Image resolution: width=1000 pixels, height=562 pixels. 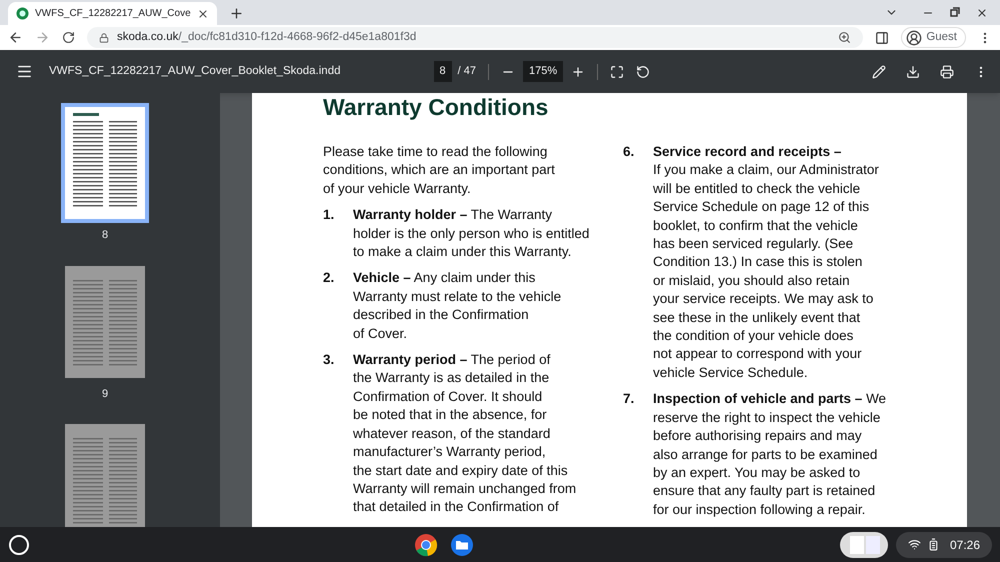 I want to click on page-heading: Warranty Conditions, so click(x=436, y=107).